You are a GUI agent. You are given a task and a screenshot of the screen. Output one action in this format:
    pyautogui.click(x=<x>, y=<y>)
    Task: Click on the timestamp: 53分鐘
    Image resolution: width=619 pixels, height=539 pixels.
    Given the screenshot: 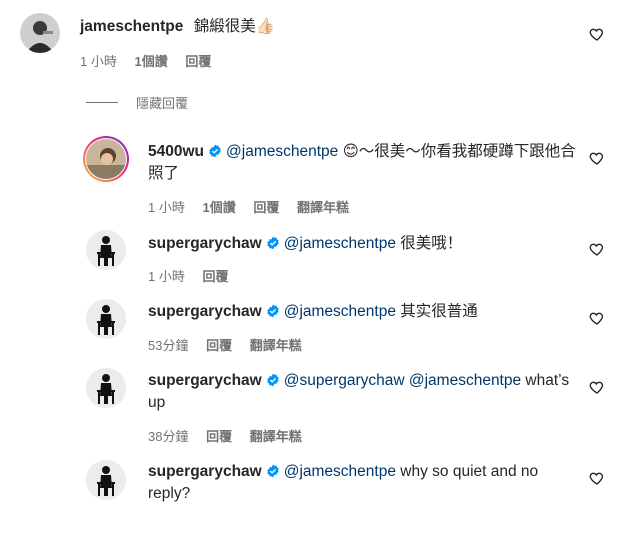 What is the action you would take?
    pyautogui.click(x=168, y=345)
    